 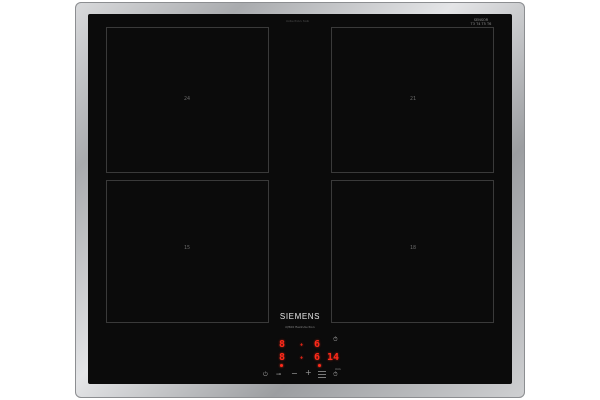 I want to click on plus-button: +, so click(x=308, y=373).